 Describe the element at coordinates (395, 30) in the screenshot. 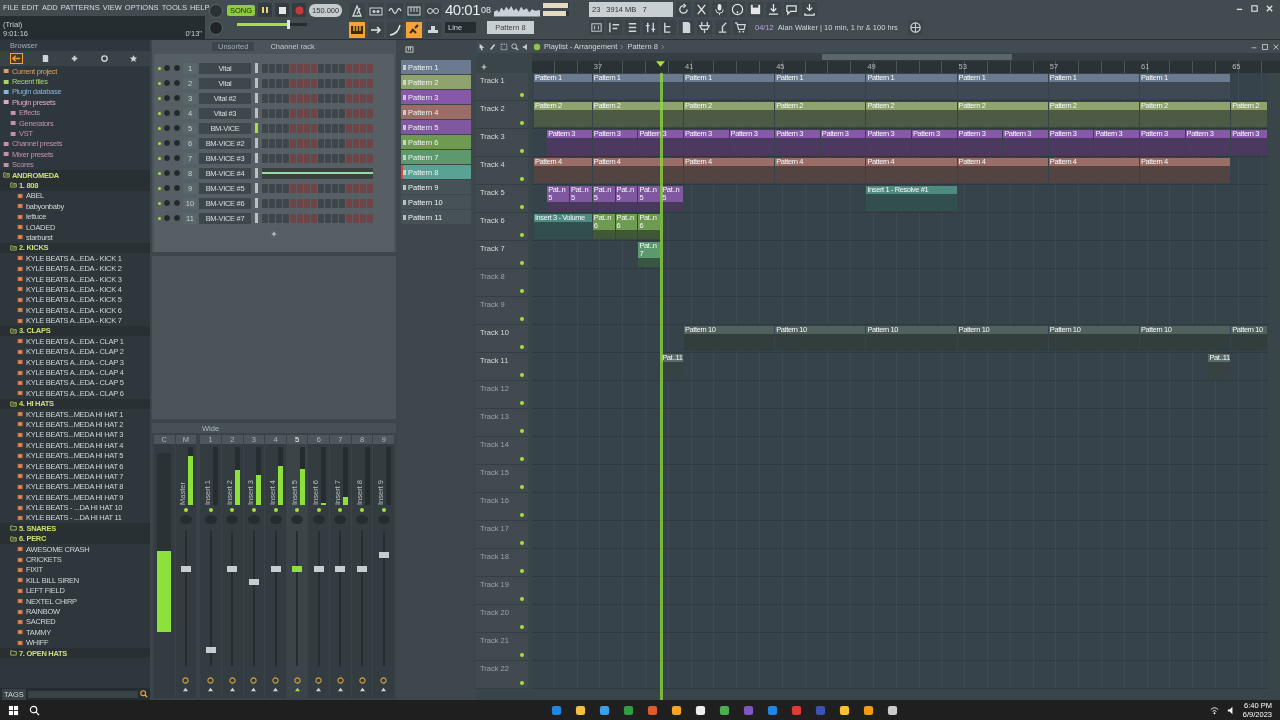

I see `curve-icon` at that location.